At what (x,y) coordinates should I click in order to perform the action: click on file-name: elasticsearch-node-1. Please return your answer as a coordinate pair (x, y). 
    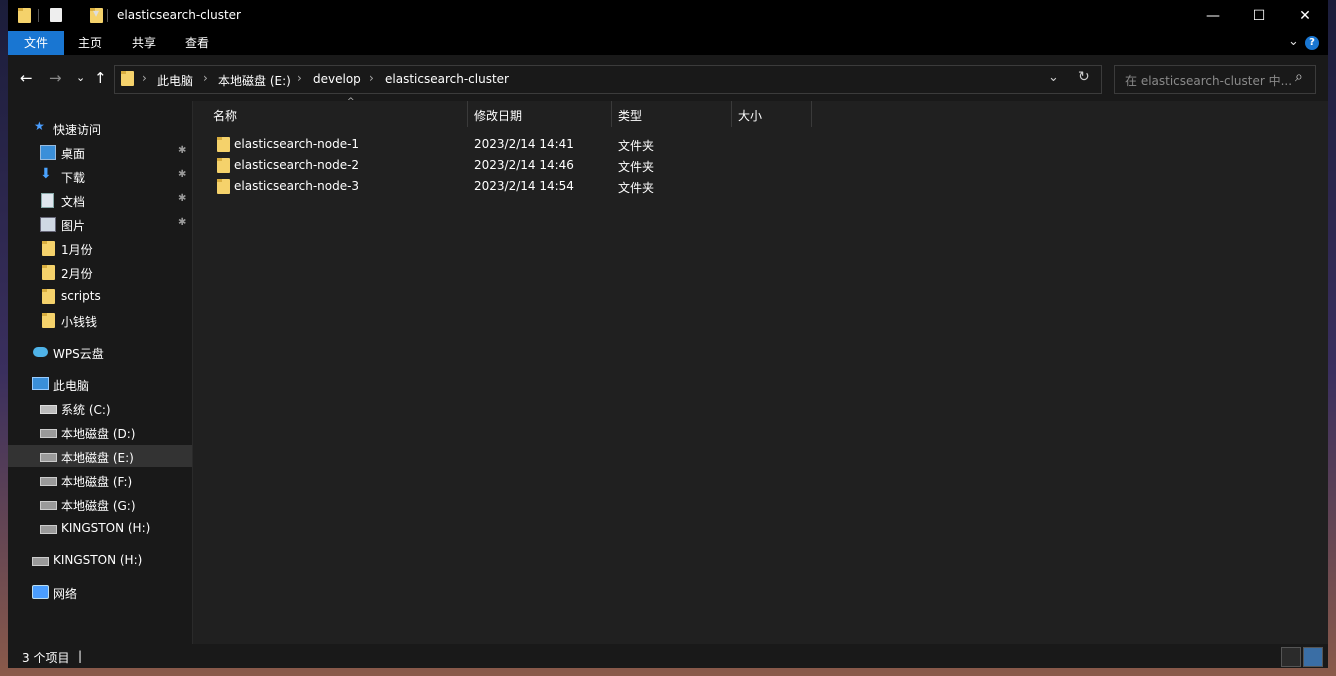
    Looking at the image, I should click on (297, 144).